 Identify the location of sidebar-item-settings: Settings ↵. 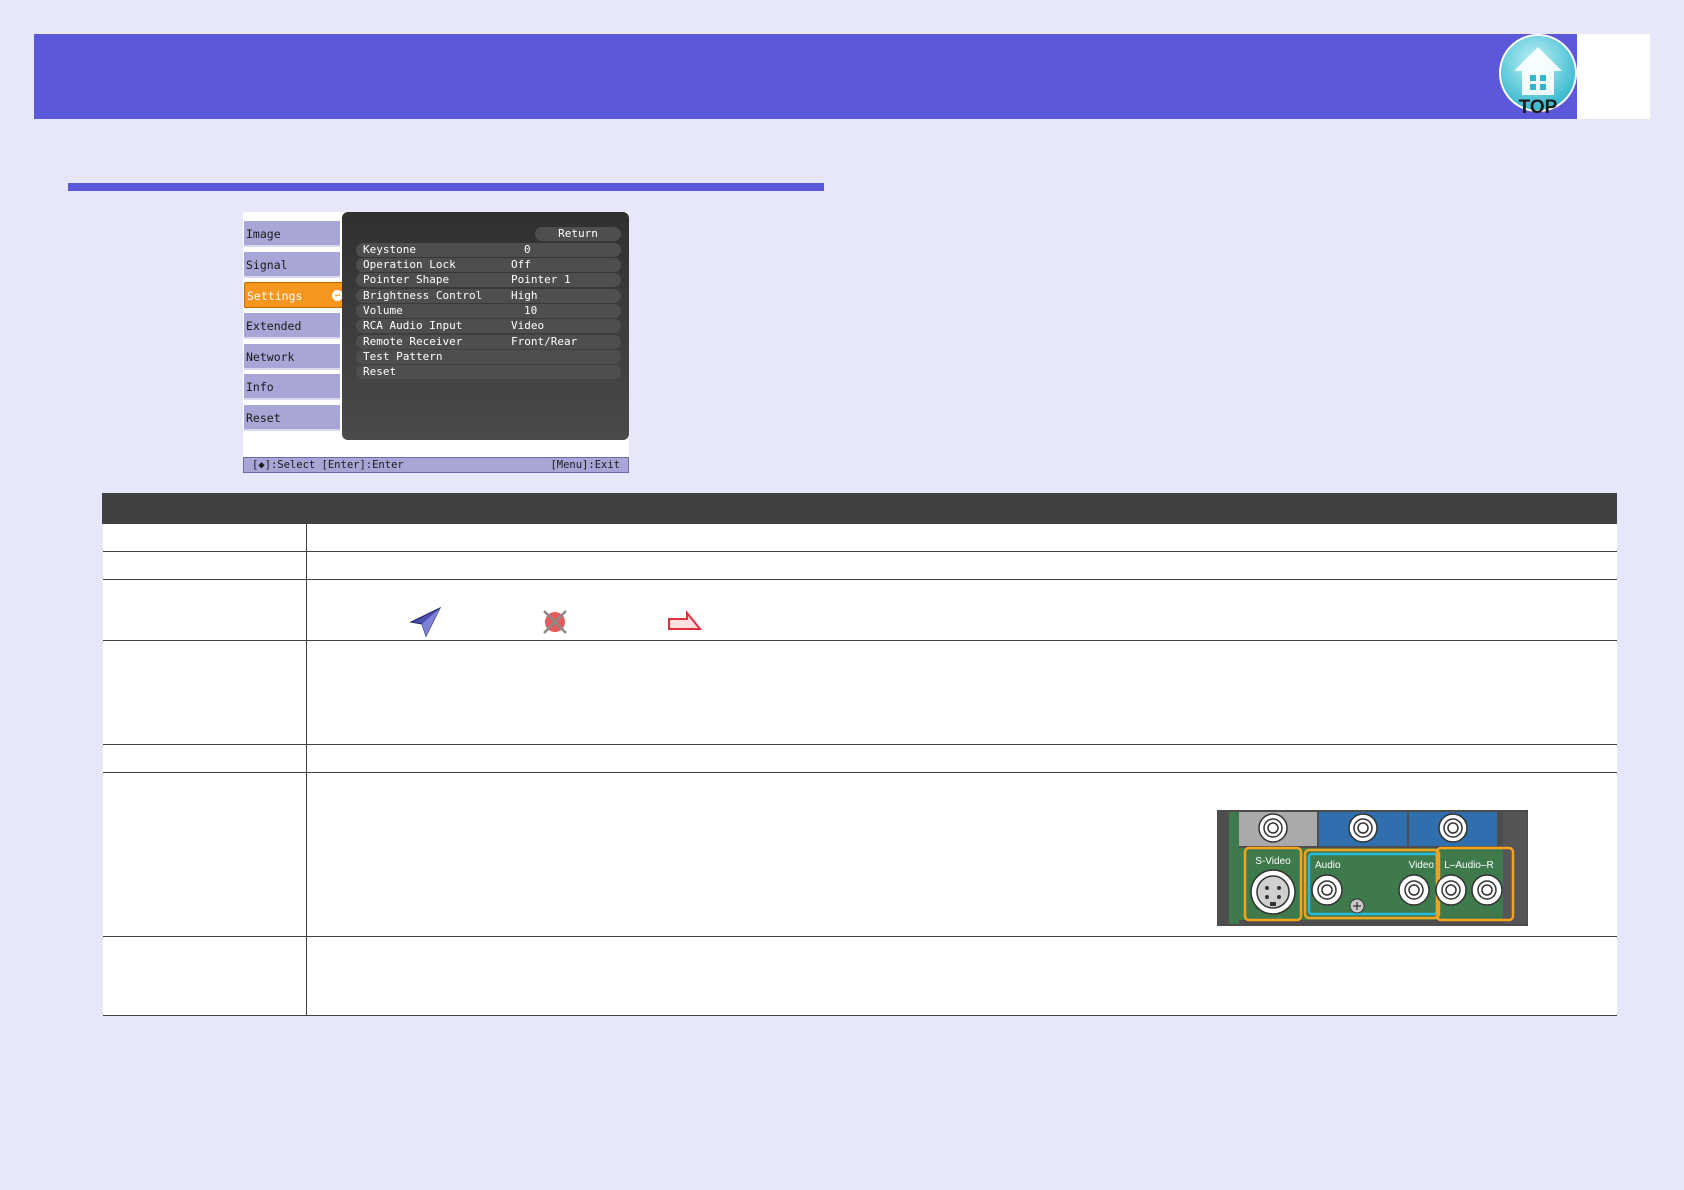
(296, 295).